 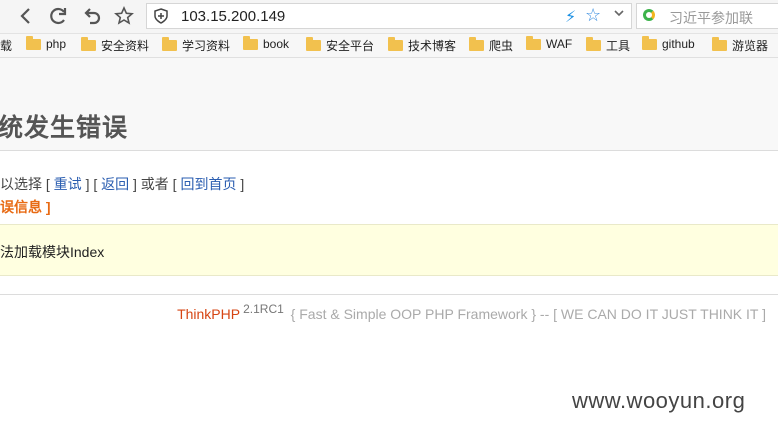 What do you see at coordinates (25, 184) in the screenshot?
I see `options-prefix: 以选择 [` at bounding box center [25, 184].